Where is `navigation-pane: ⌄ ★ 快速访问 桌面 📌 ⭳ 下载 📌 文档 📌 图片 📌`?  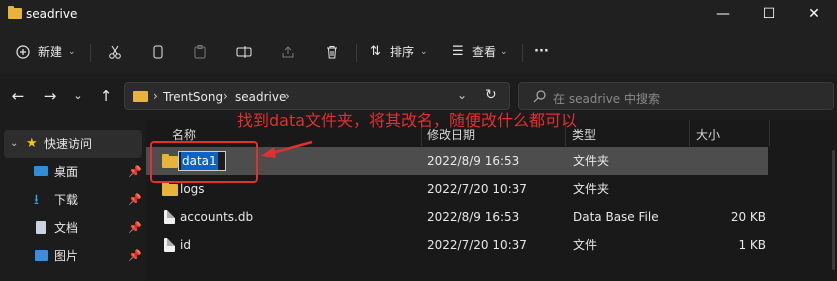
navigation-pane: ⌄ ★ 快速访问 桌面 📌 ⭳ 下载 📌 文档 📌 图片 📌 is located at coordinates (73, 200).